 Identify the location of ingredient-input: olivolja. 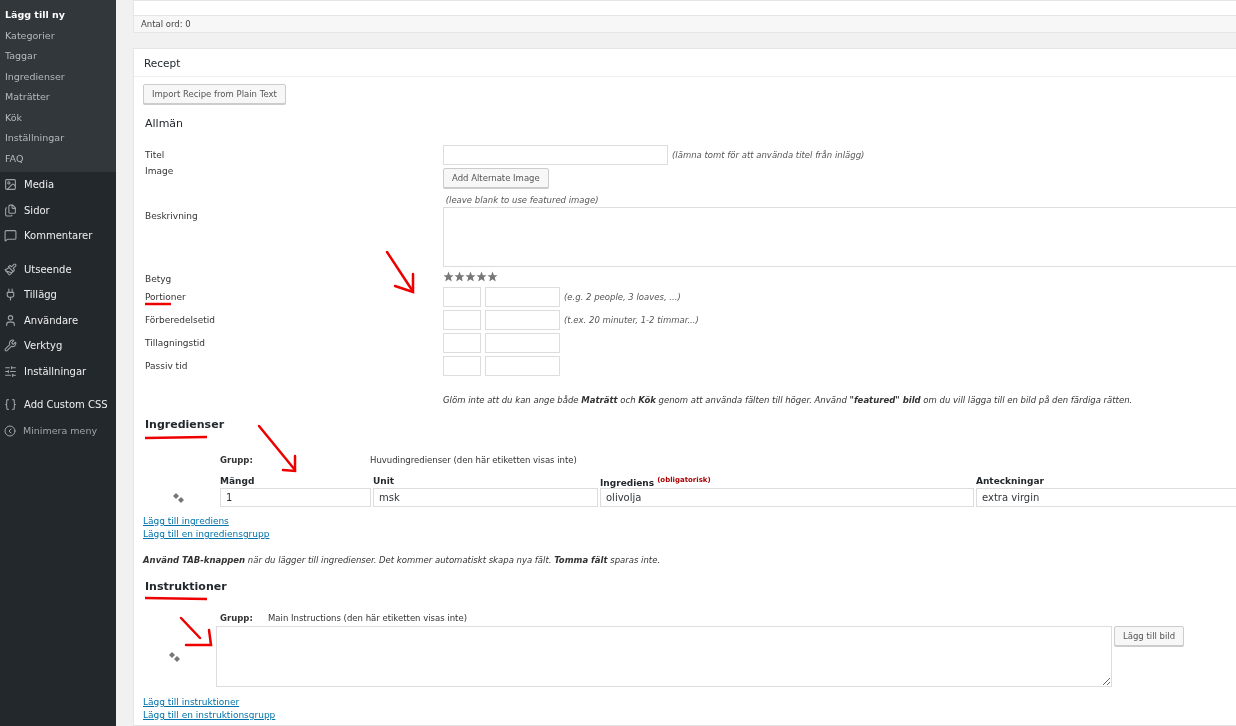
(787, 497).